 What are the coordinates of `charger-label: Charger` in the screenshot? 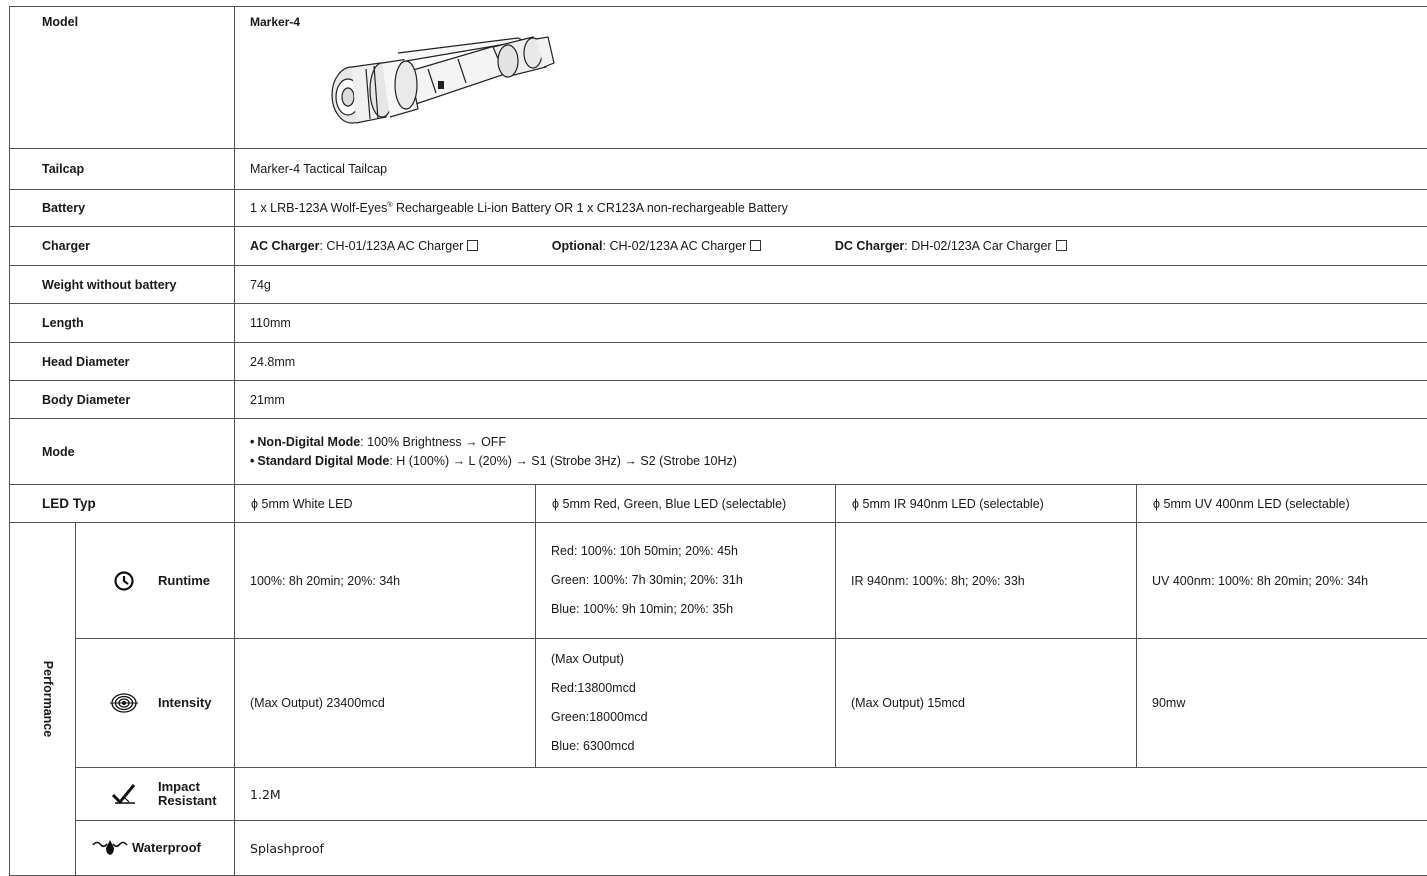 It's located at (122, 246).